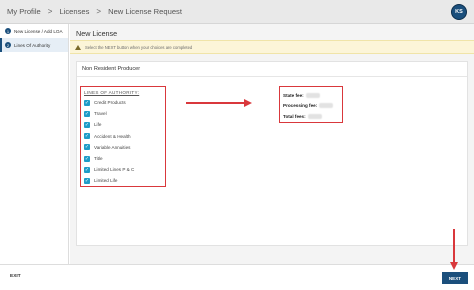  Describe the element at coordinates (272, 76) in the screenshot. I see `divider` at that location.